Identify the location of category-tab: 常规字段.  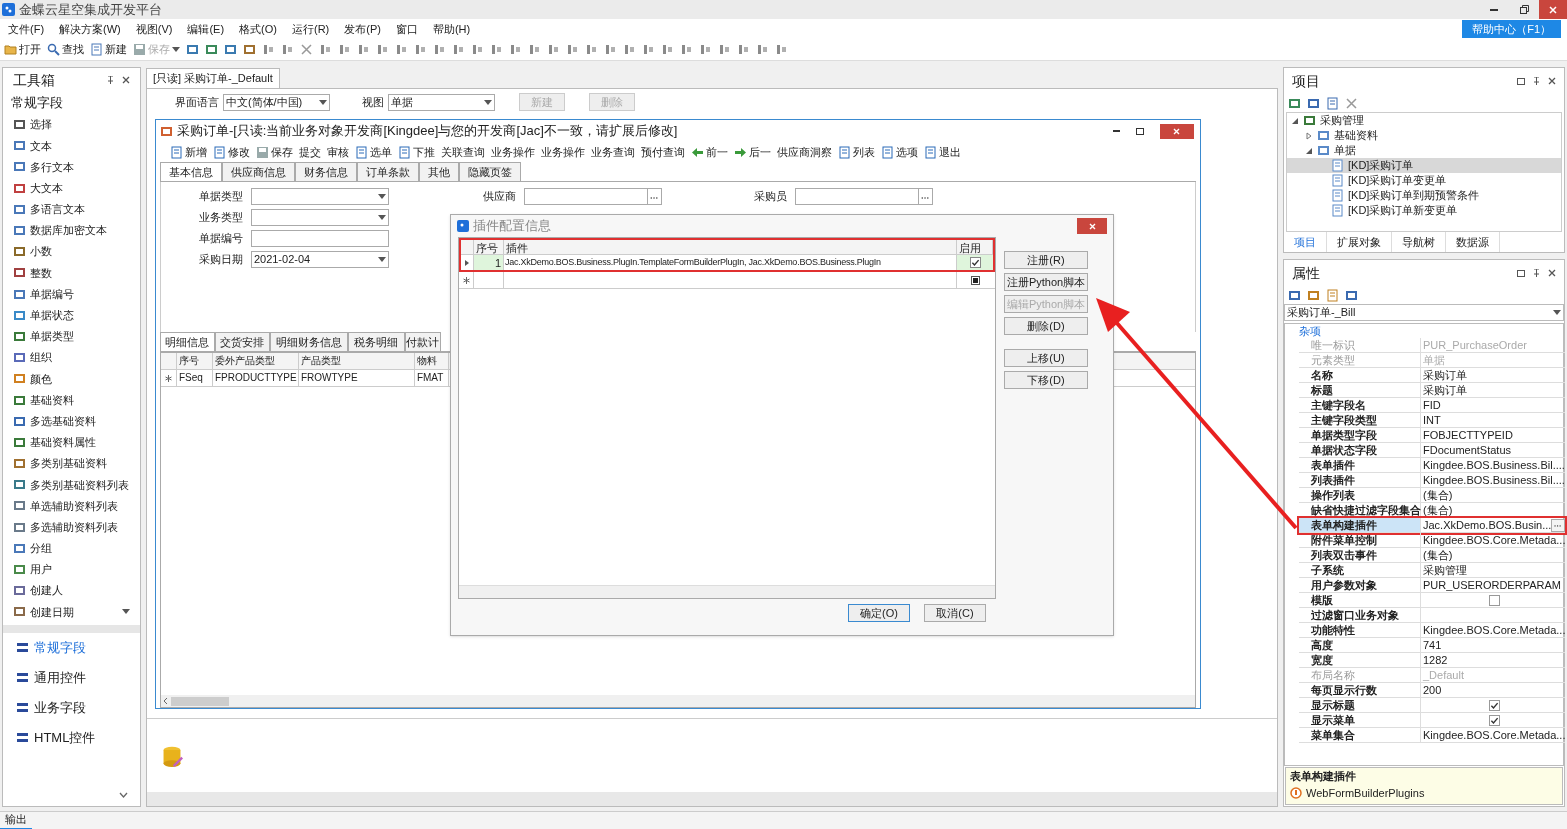
(71, 647).